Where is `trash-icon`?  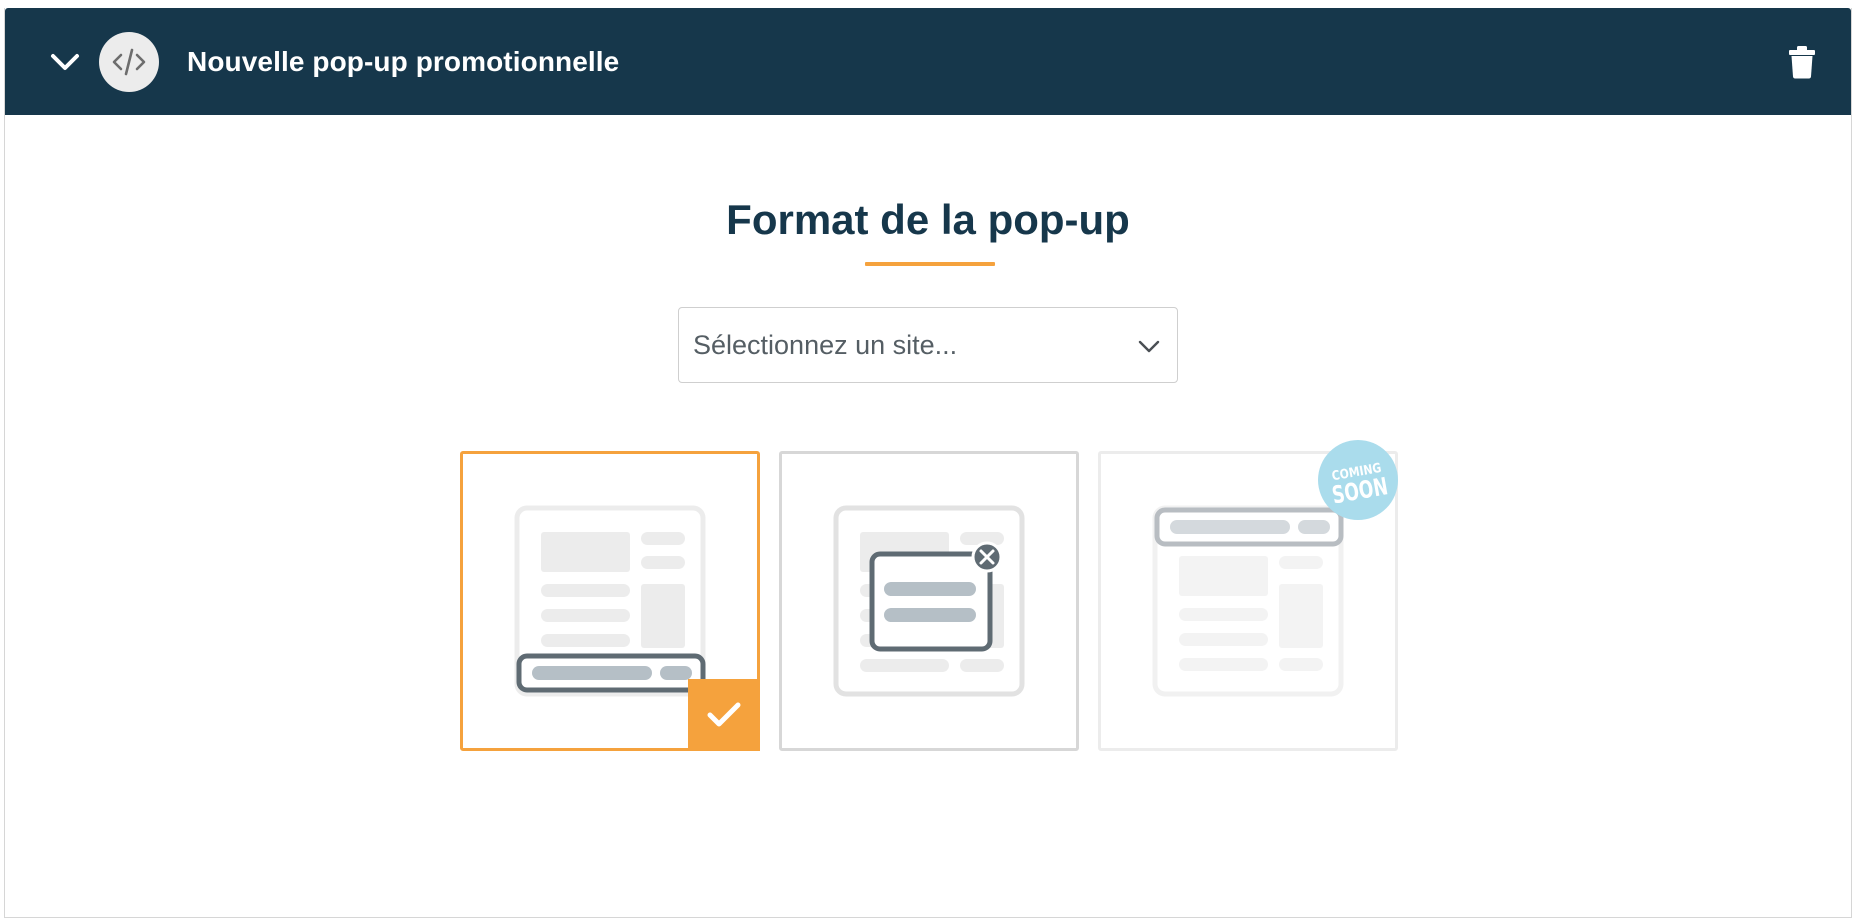 trash-icon is located at coordinates (1802, 62).